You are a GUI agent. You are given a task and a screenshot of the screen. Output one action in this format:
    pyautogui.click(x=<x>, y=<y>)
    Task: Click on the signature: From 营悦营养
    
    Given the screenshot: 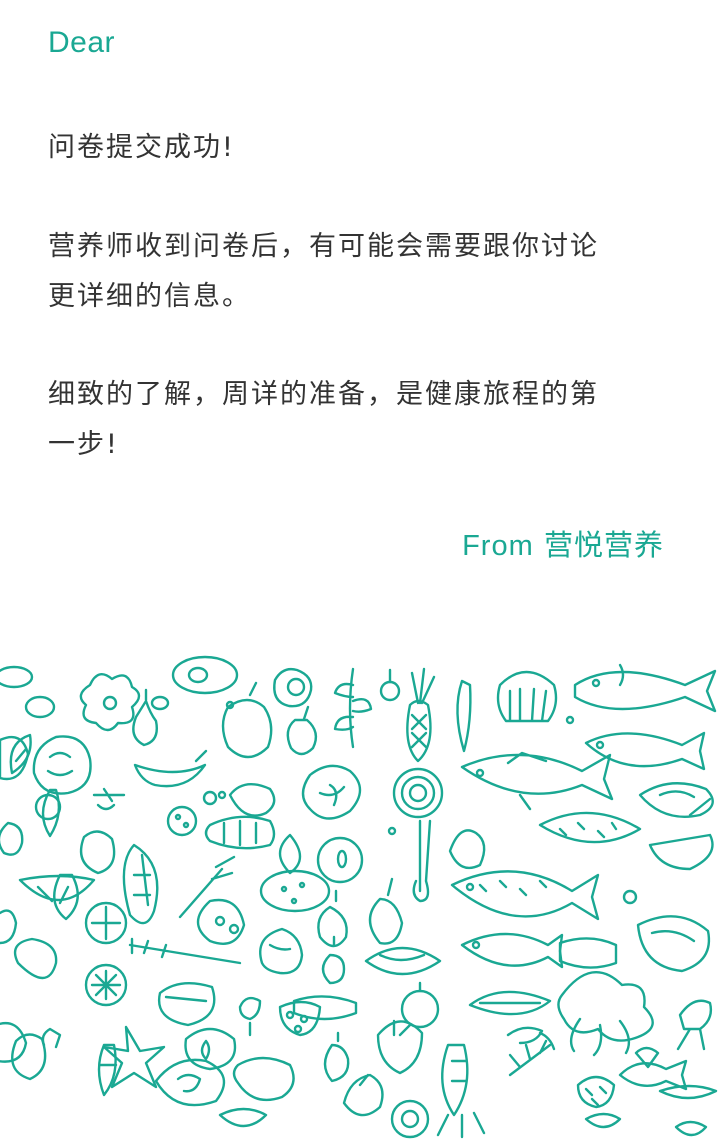 What is the action you would take?
    pyautogui.click(x=563, y=543)
    